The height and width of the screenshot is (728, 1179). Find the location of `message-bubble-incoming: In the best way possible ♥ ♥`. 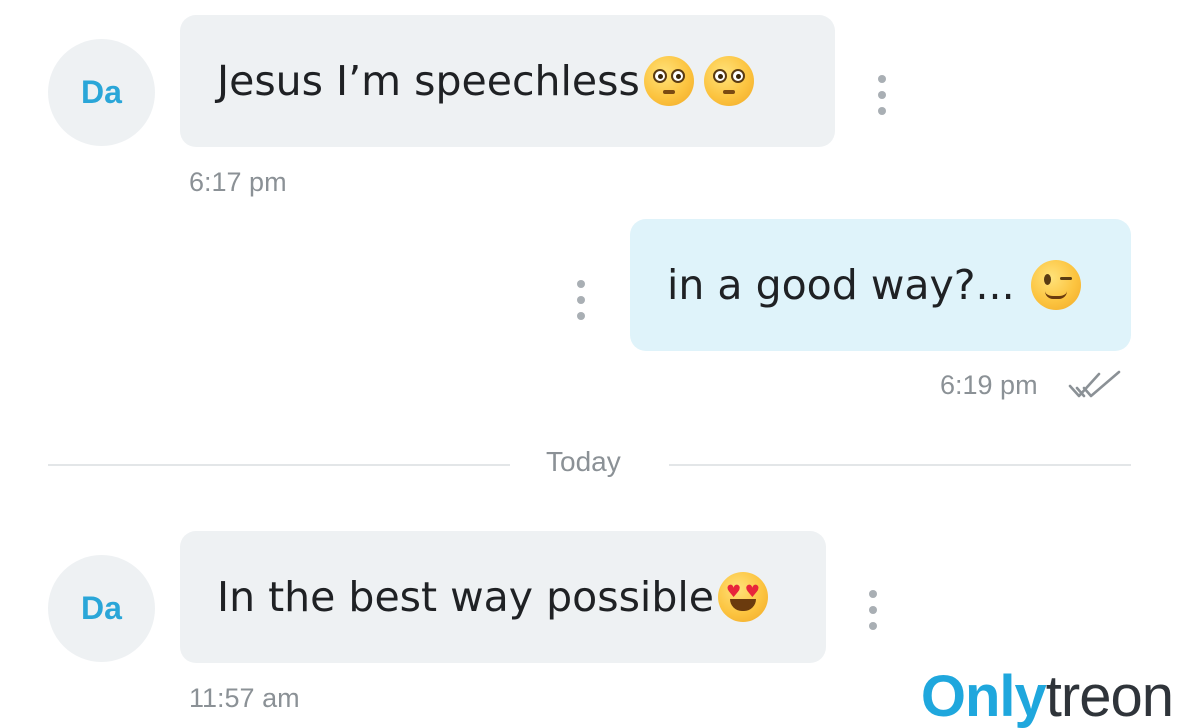

message-bubble-incoming: In the best way possible ♥ ♥ is located at coordinates (503, 597).